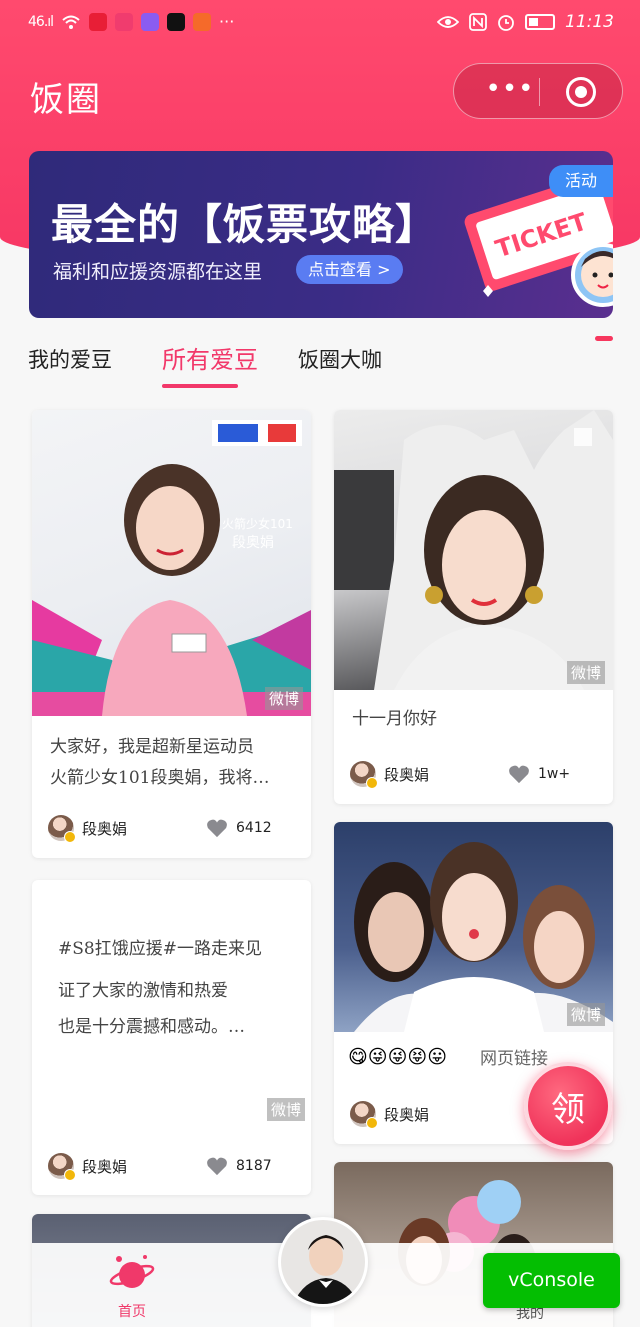 The width and height of the screenshot is (640, 1327). I want to click on tab-my-idols: 我的爱豆, so click(70, 359).